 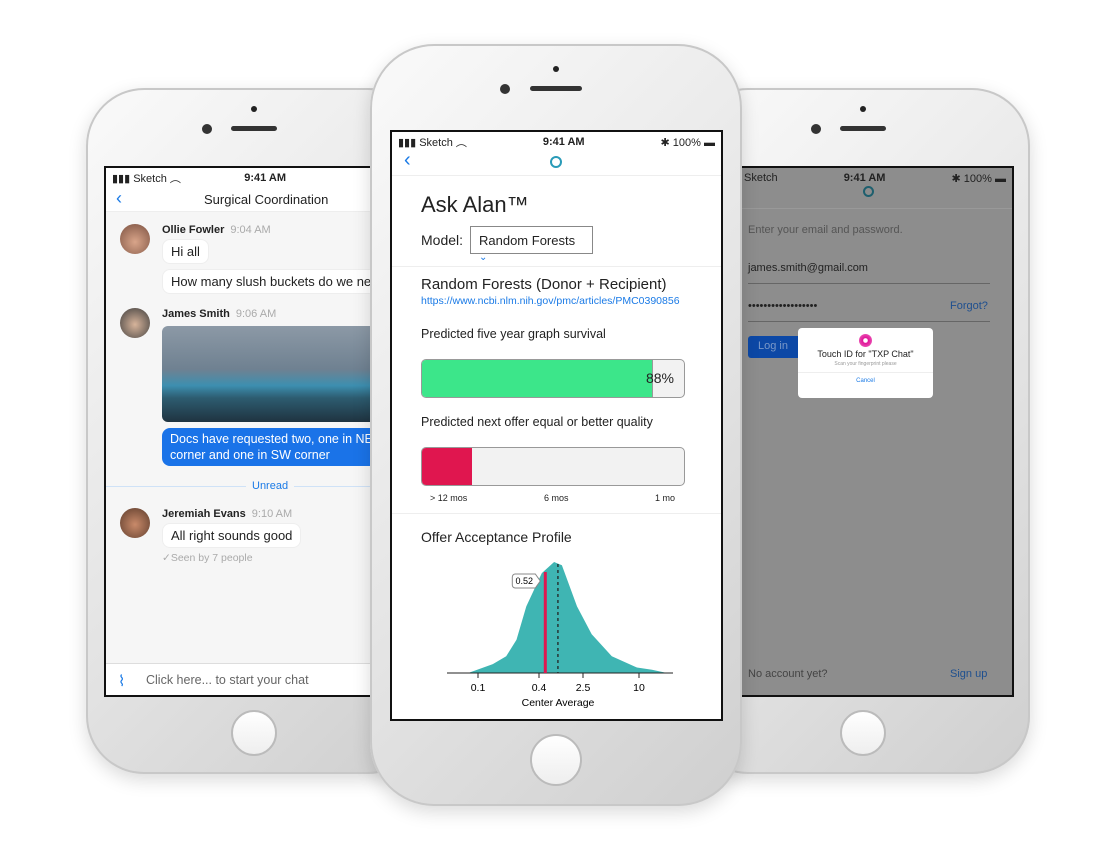 What do you see at coordinates (135, 323) in the screenshot?
I see `avatar-james` at bounding box center [135, 323].